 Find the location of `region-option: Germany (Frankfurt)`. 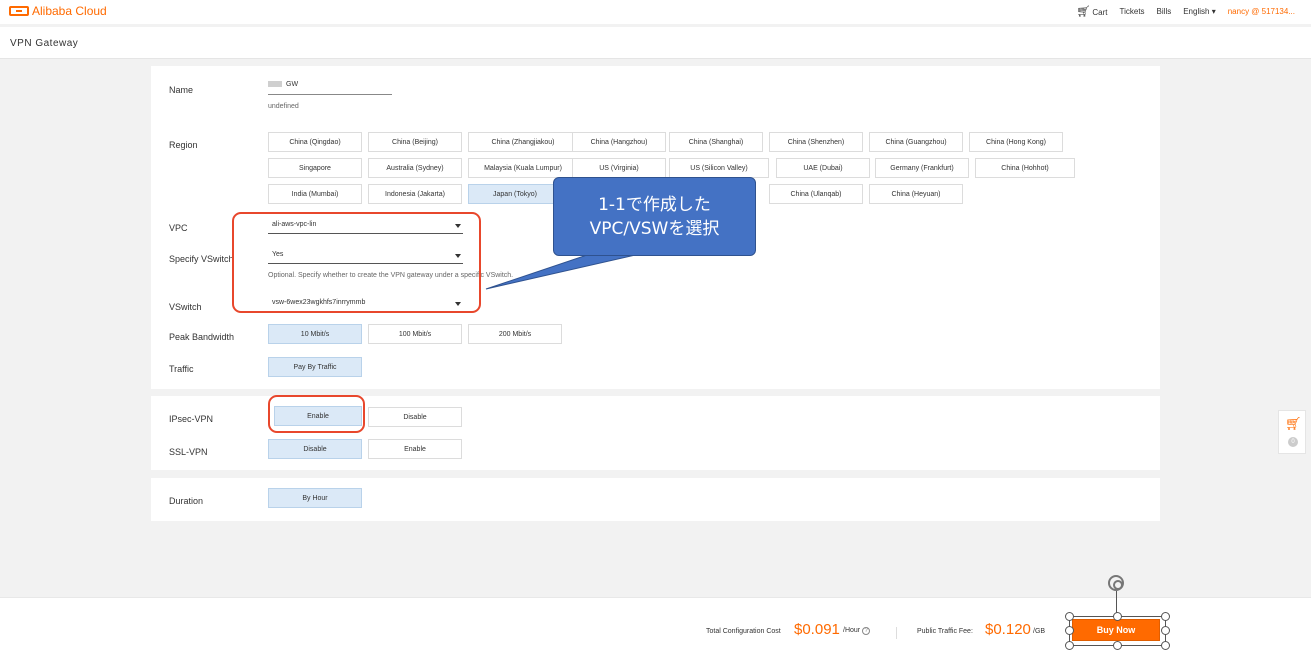

region-option: Germany (Frankfurt) is located at coordinates (922, 168).